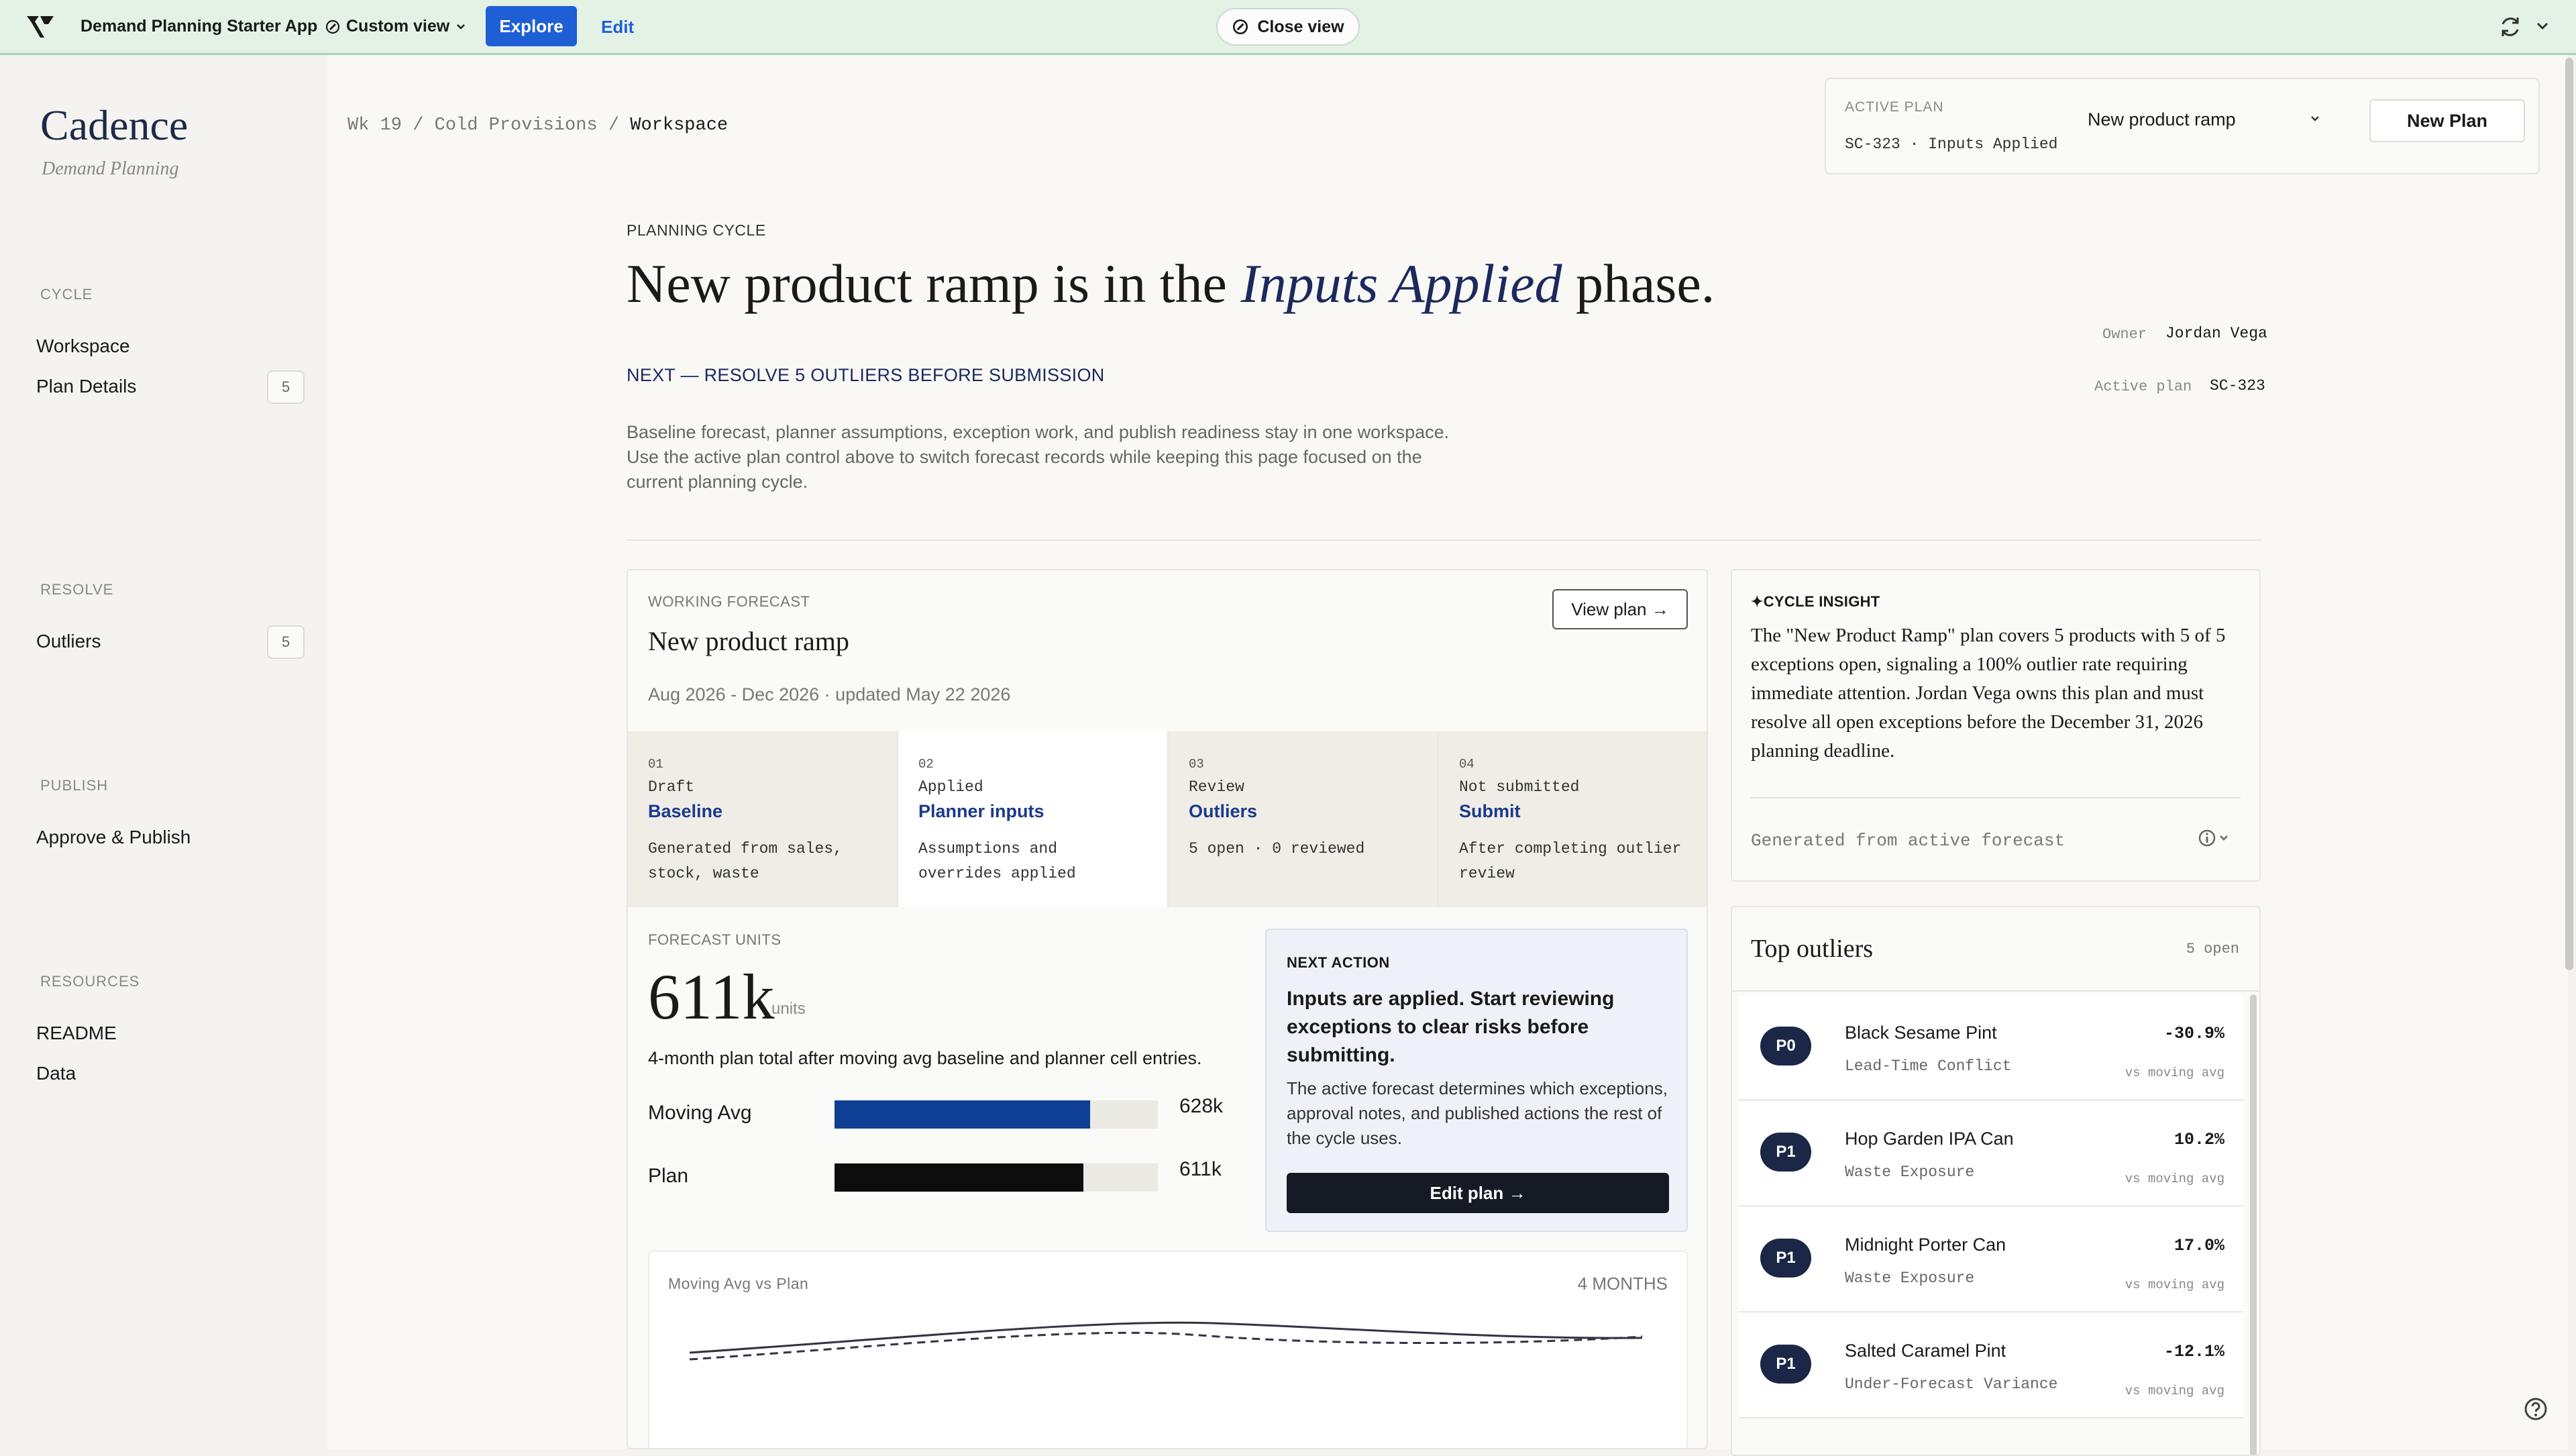 Image resolution: width=2576 pixels, height=1456 pixels. I want to click on view-plan-button: View plan →, so click(1620, 609).